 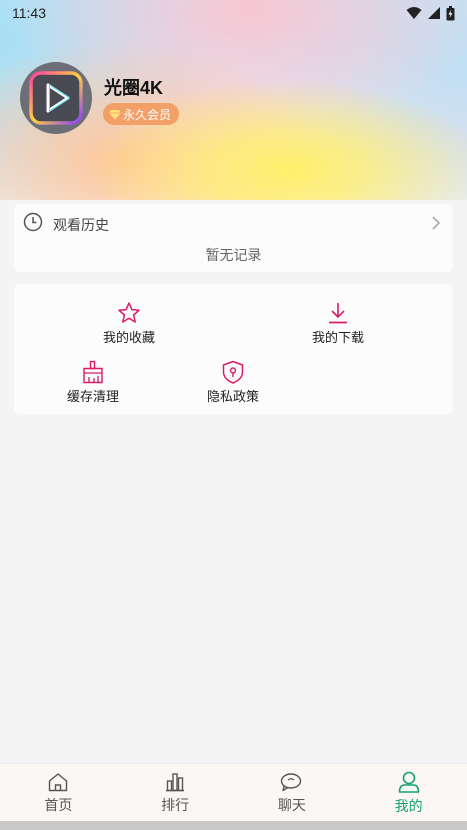 I want to click on menu-item-privacy-policy: 隐私政策, so click(x=233, y=382).